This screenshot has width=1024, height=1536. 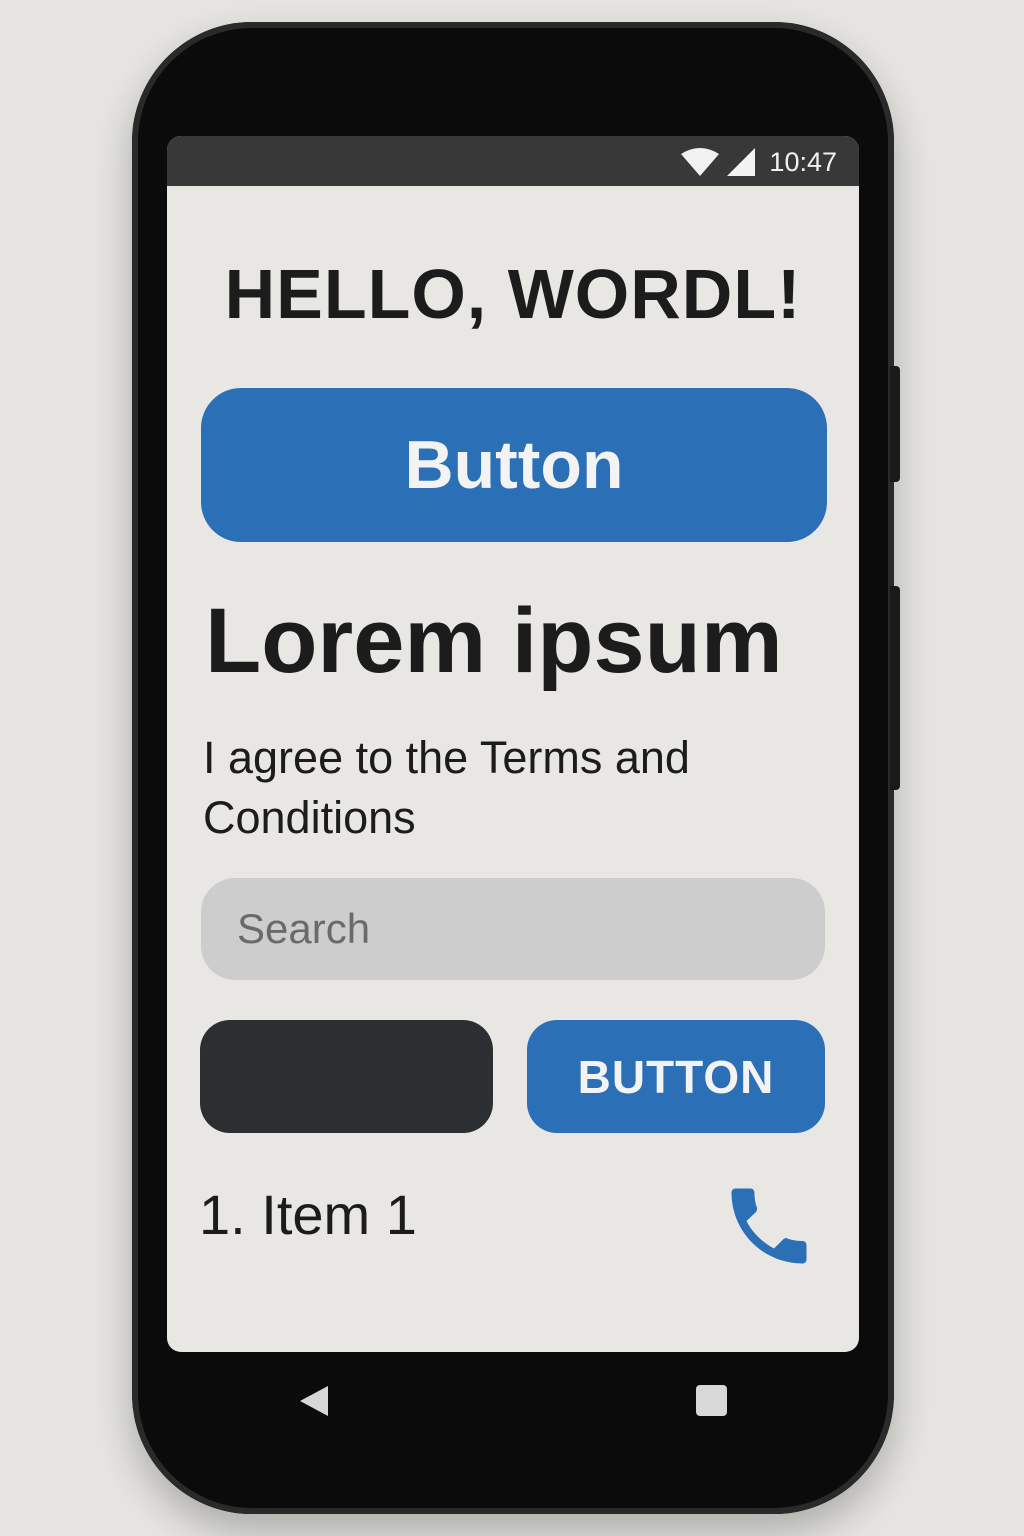 What do you see at coordinates (895, 688) in the screenshot?
I see `power-button` at bounding box center [895, 688].